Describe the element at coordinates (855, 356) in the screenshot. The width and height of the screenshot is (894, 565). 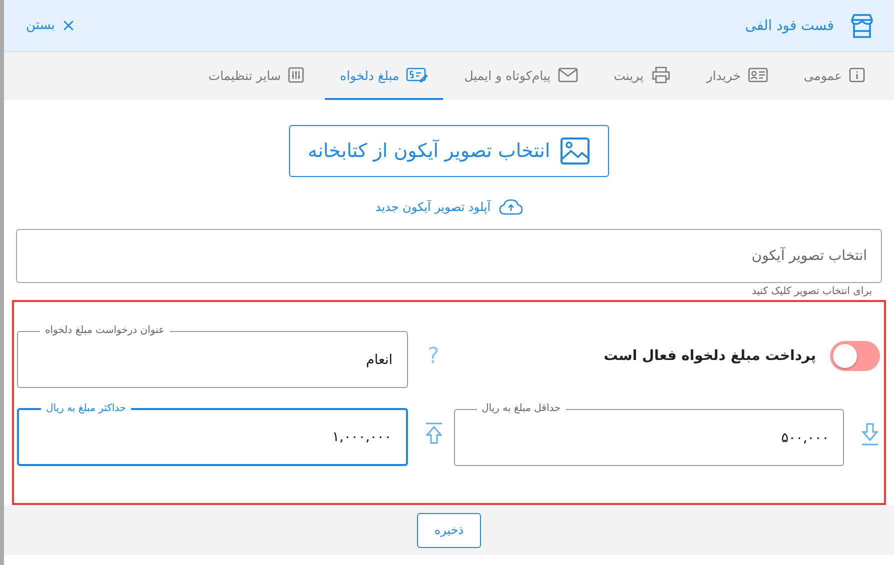
I see `toggle-switch` at that location.